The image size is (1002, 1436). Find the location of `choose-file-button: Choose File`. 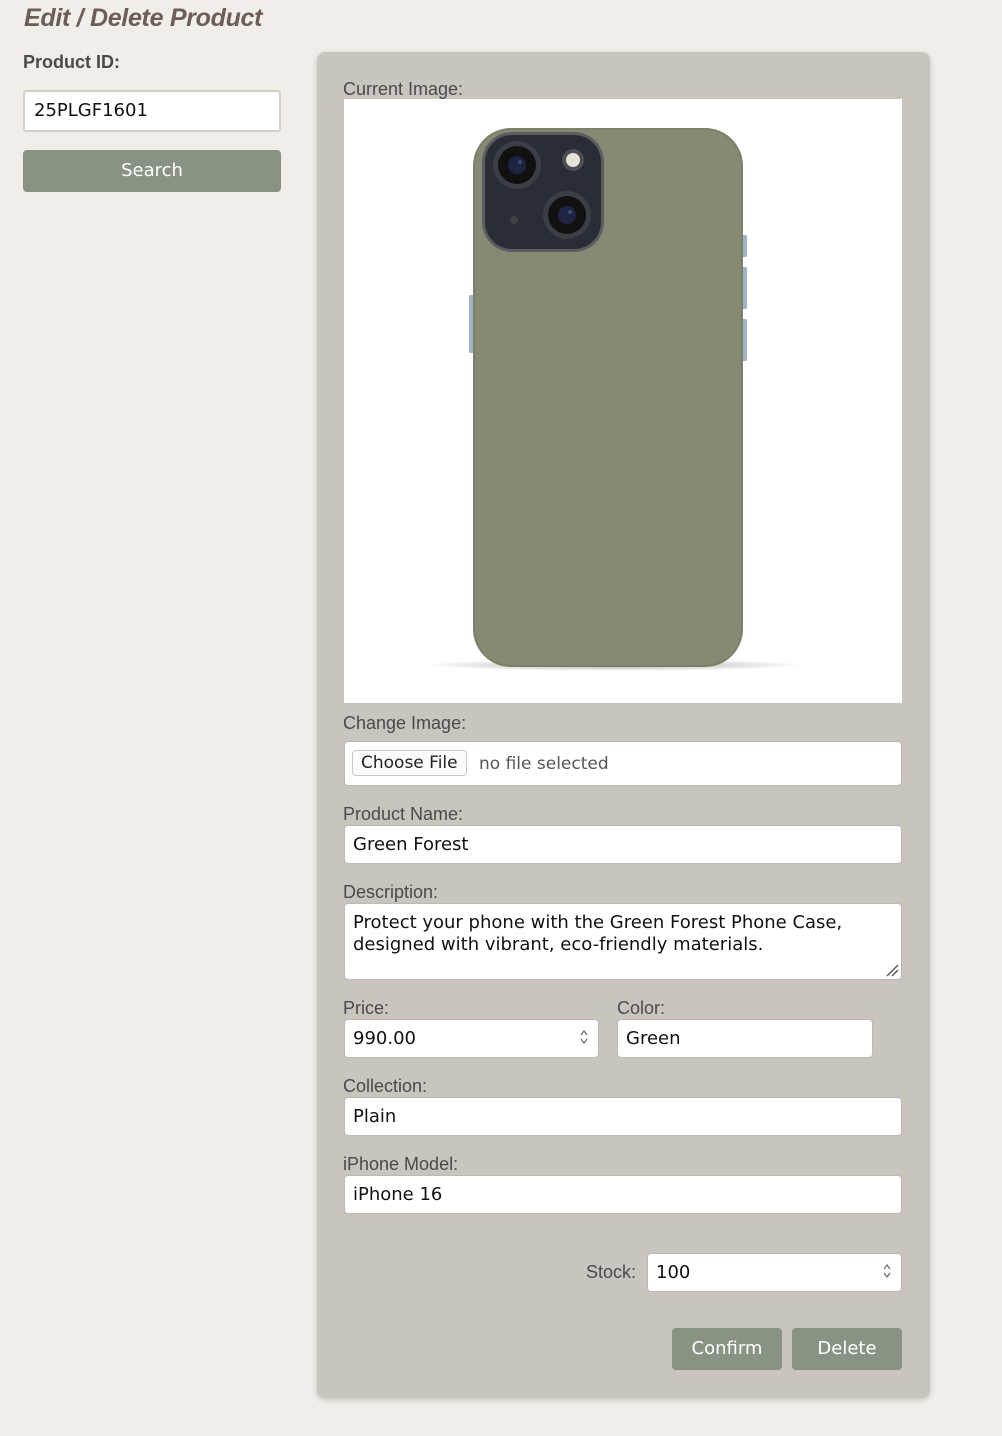

choose-file-button: Choose File is located at coordinates (409, 763).